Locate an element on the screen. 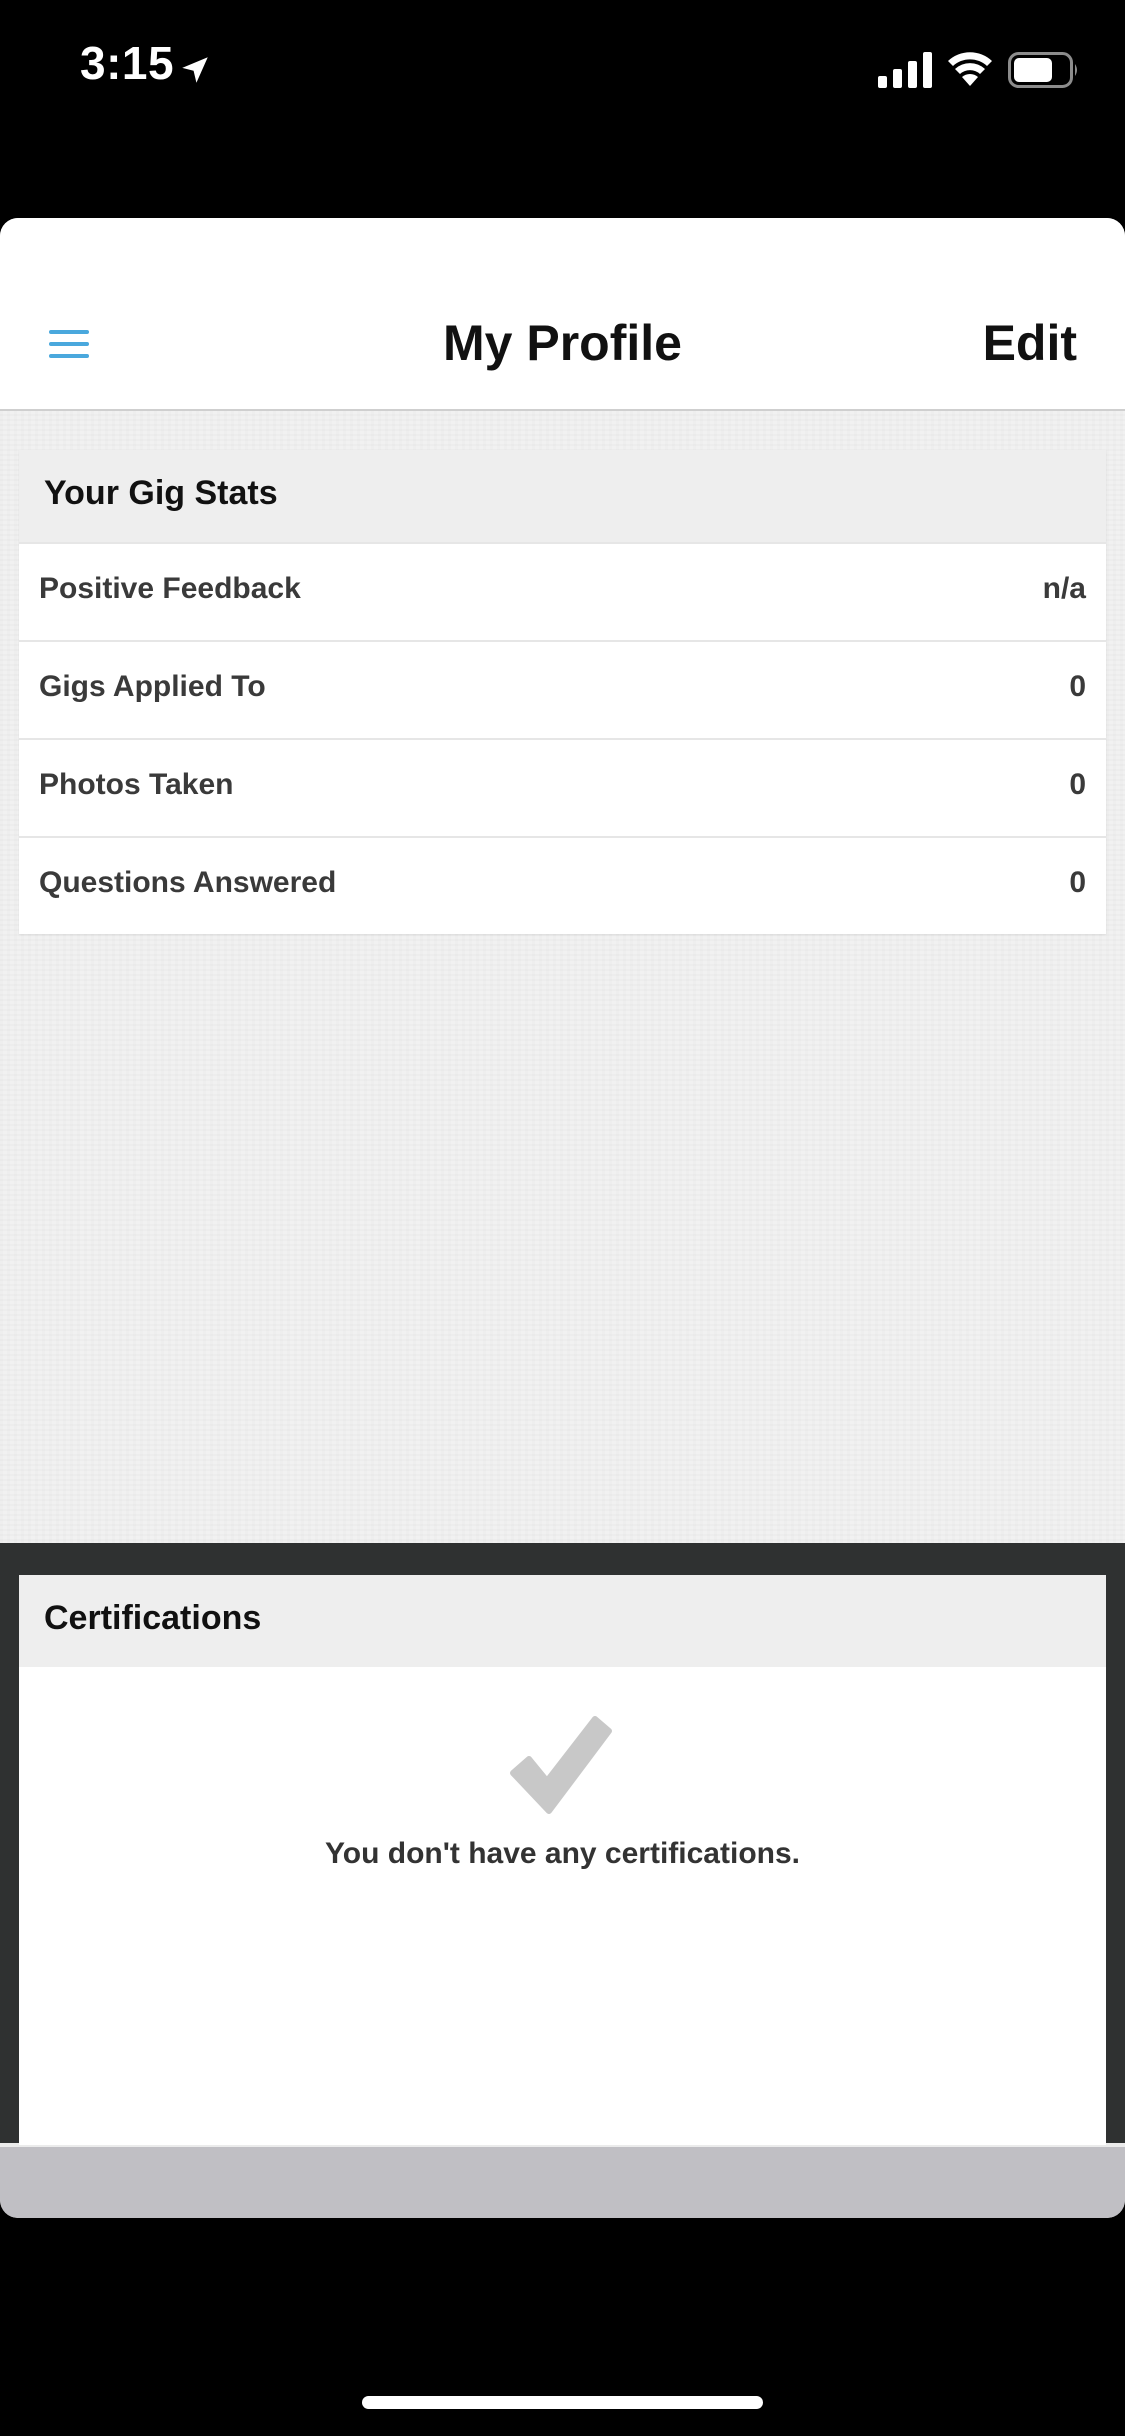 Image resolution: width=1125 pixels, height=2436 pixels. signal-icon is located at coordinates (905, 70).